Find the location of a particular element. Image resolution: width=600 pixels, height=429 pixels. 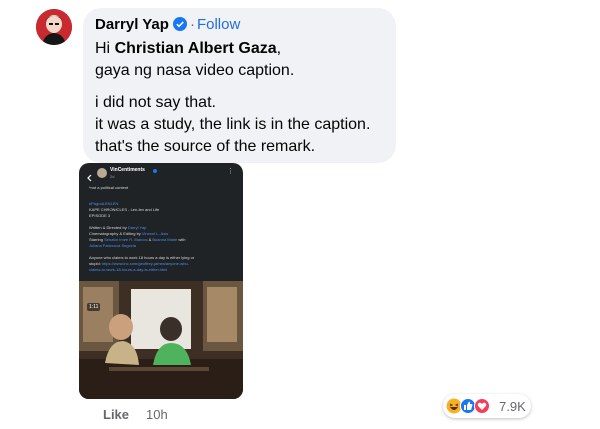

video-duration: 1:11 is located at coordinates (94, 307).